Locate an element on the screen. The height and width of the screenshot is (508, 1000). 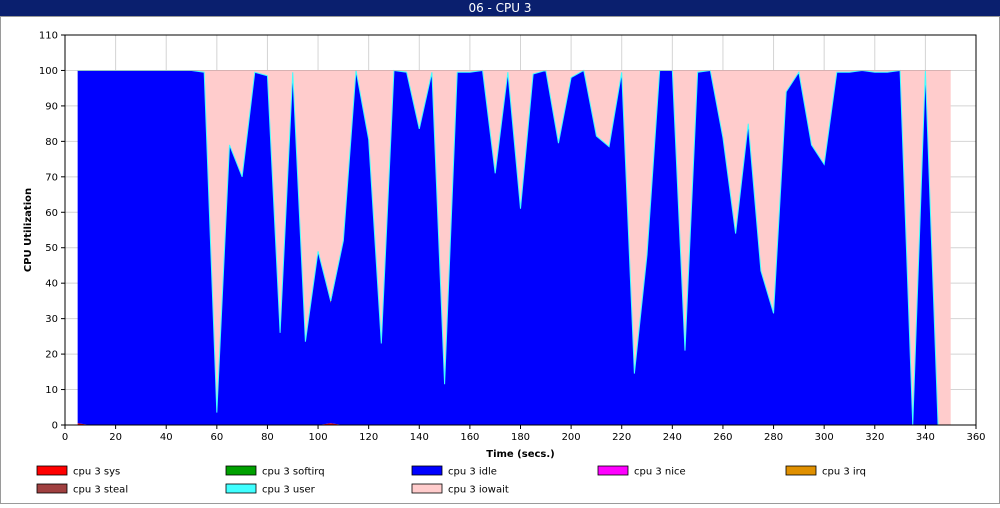
x-tick-label: 120 is located at coordinates (368, 437).